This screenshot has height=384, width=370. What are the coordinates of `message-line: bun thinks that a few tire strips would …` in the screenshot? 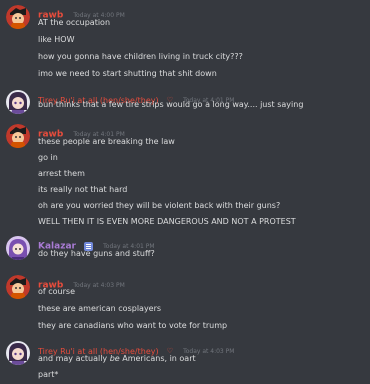 It's located at (171, 104).